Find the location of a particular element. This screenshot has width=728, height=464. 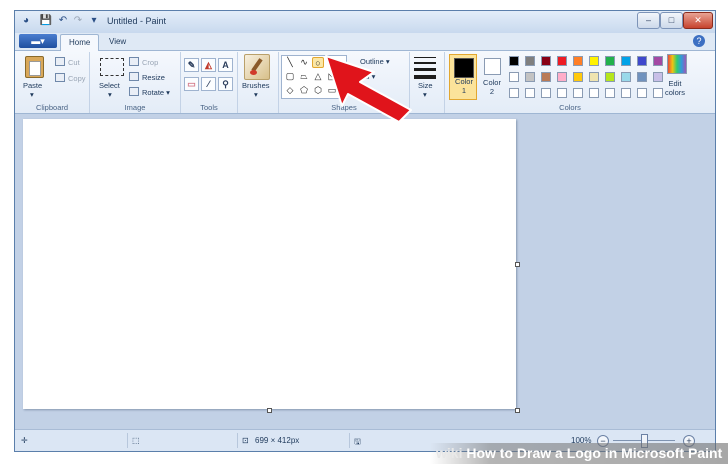

color2-label: Color 2 is located at coordinates (492, 87).